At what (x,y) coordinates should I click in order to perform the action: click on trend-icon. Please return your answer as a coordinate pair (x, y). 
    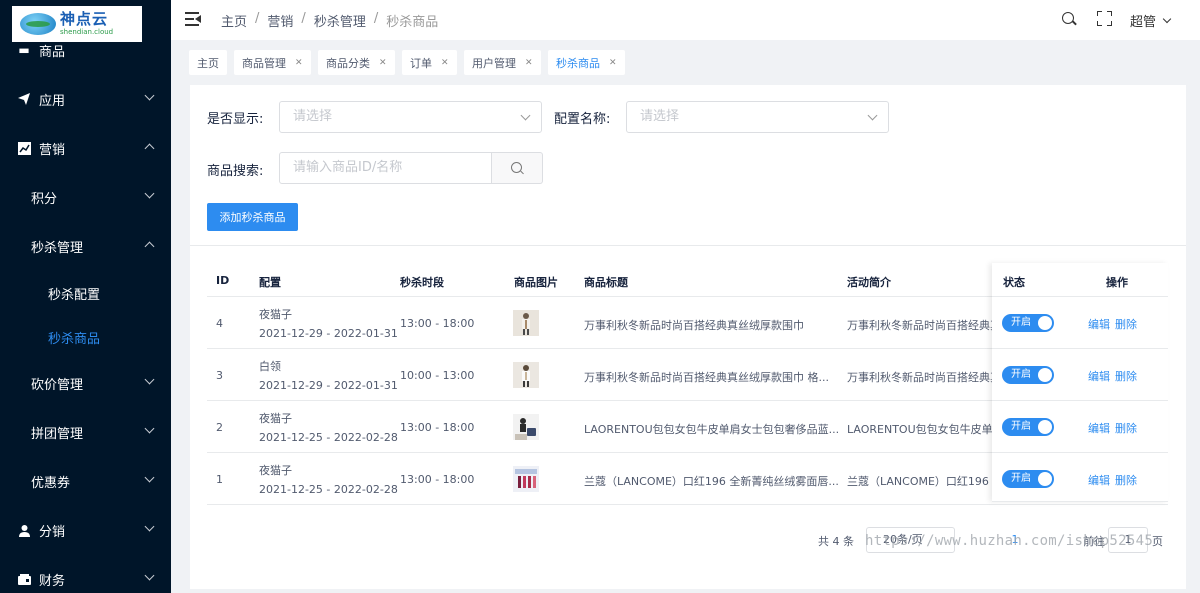
    Looking at the image, I should click on (24, 148).